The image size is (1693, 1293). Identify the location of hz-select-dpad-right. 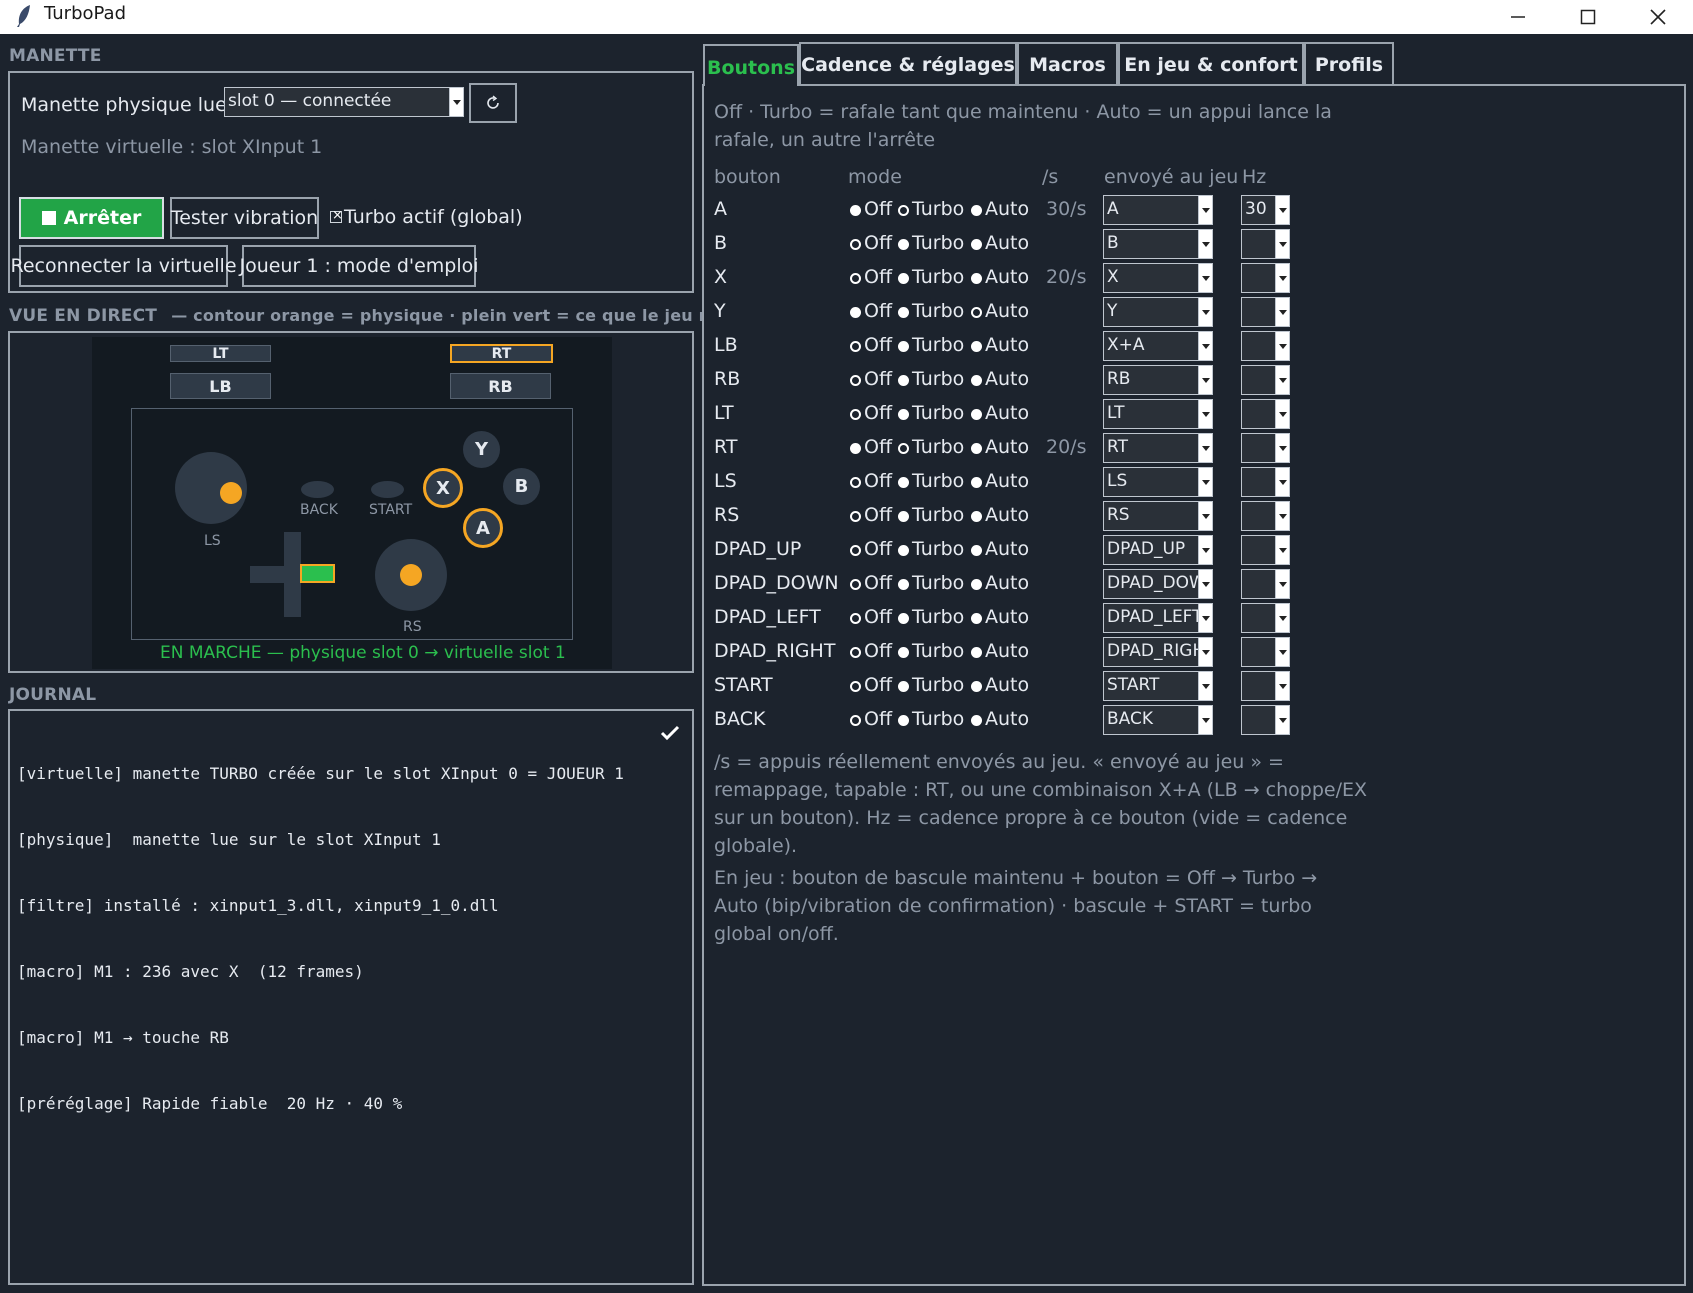
(1265, 652).